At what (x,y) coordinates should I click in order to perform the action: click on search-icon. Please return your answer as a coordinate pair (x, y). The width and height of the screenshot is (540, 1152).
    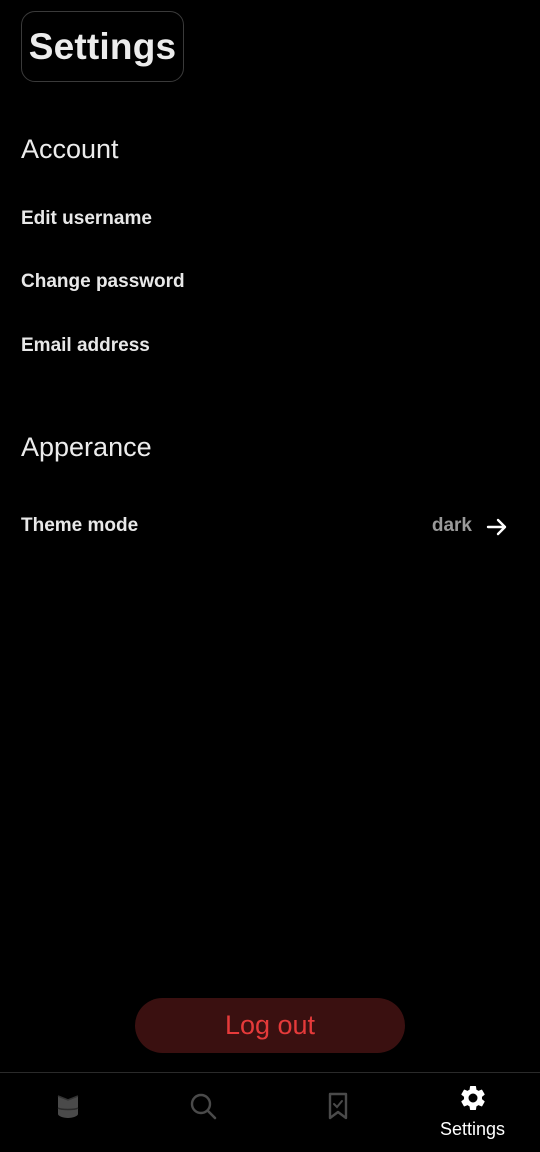
    Looking at the image, I should click on (203, 1106).